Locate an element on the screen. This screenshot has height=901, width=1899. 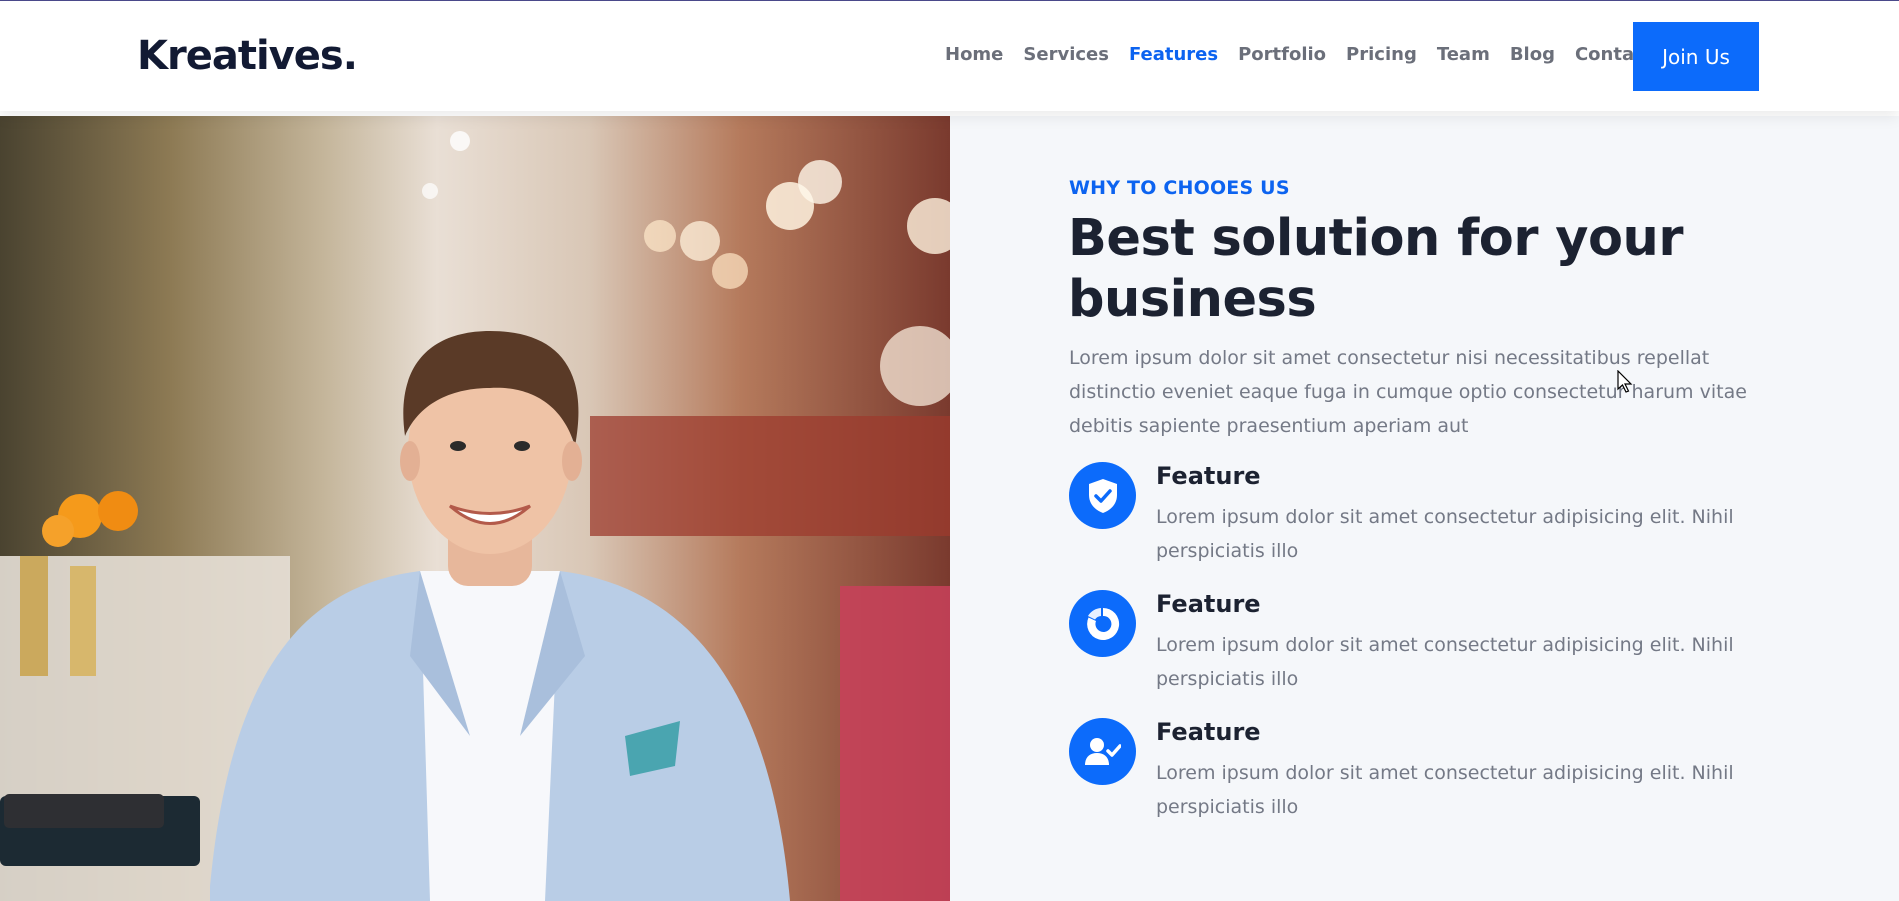
donut-chart-icon is located at coordinates (1102, 623).